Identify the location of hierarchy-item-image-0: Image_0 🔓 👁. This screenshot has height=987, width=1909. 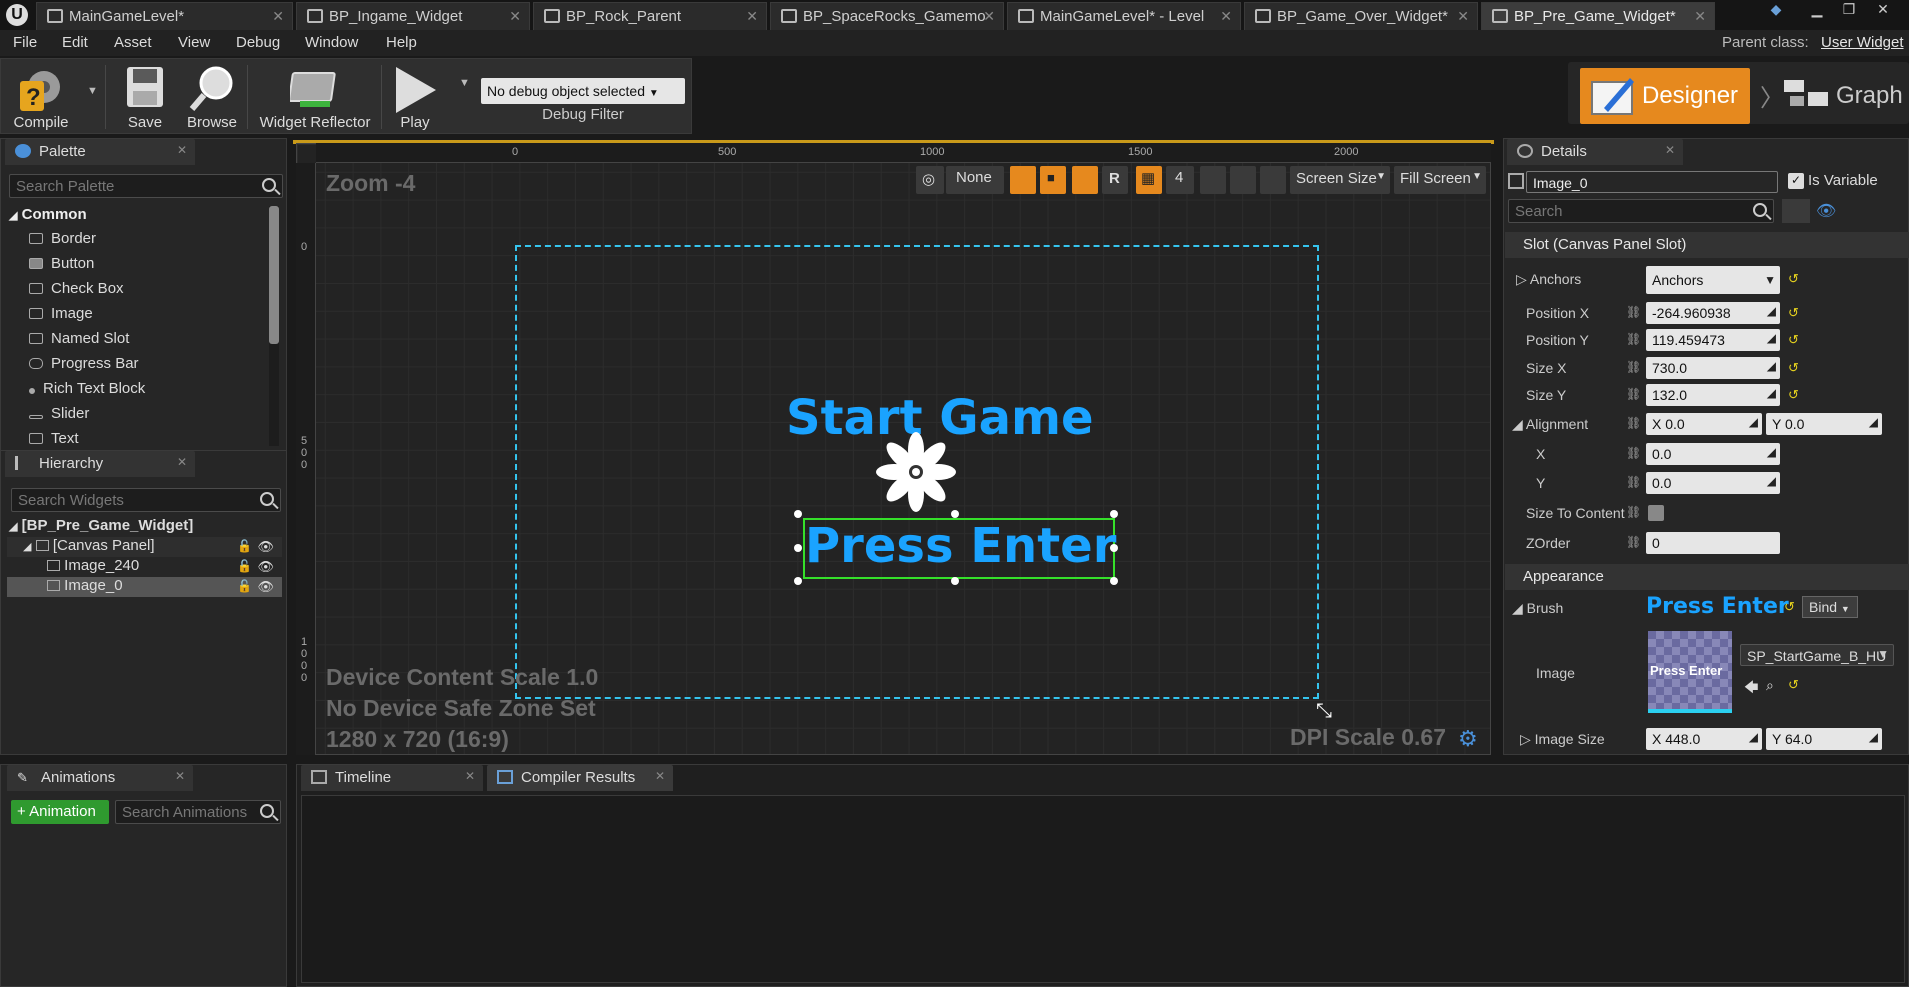
(144, 587).